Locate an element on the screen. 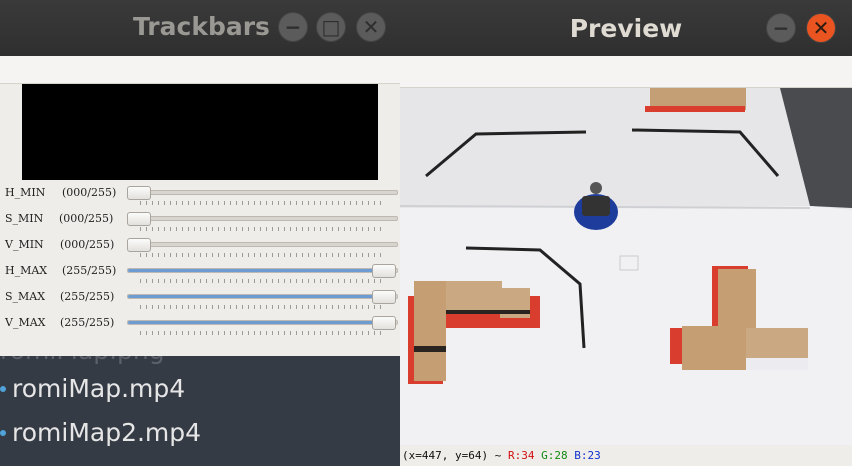 This screenshot has height=466, width=852. trackbar-row: H_MIN (000/255) is located at coordinates (200, 197).